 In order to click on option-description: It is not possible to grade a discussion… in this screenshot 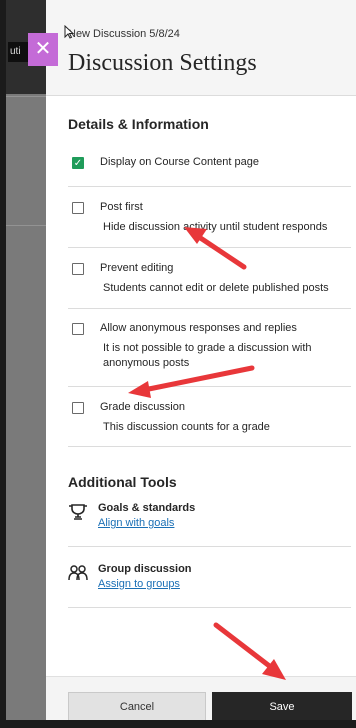, I will do `click(207, 355)`.